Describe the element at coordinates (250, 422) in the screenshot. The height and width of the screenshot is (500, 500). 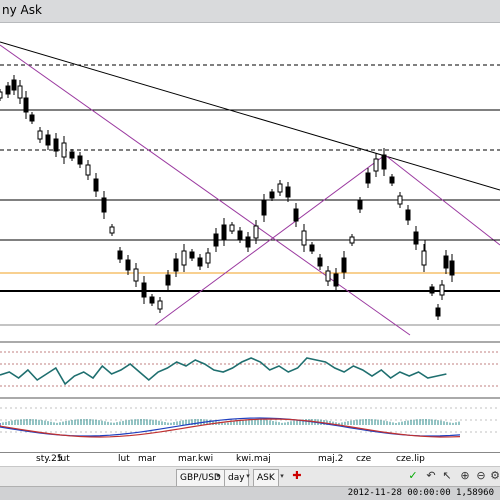
I see `macd-panel` at that location.